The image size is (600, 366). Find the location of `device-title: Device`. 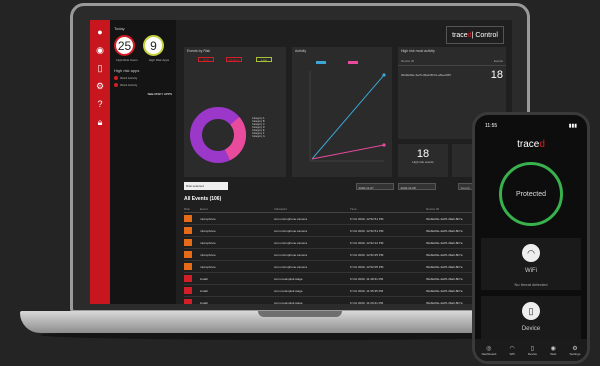

device-title: Device is located at coordinates (531, 329).